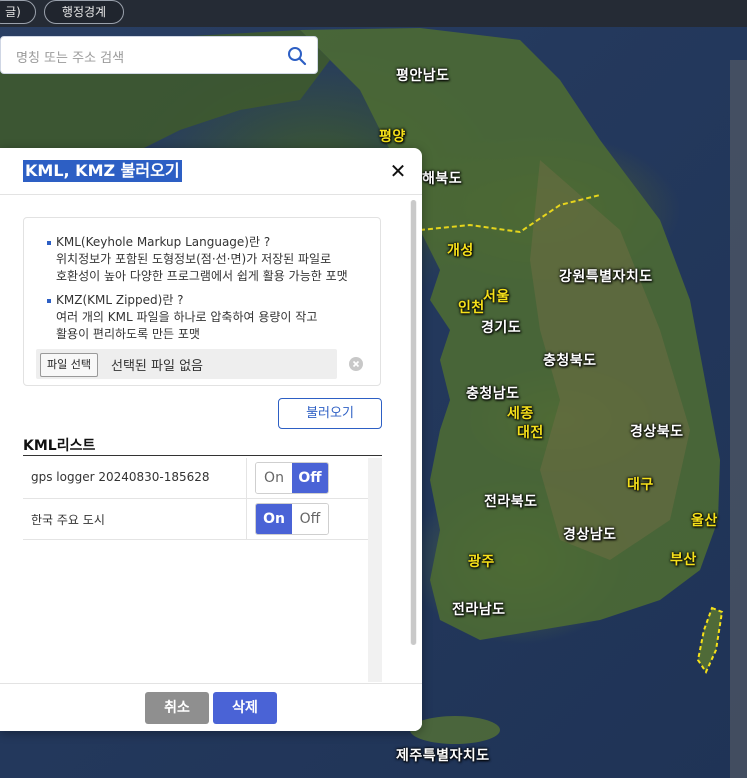  Describe the element at coordinates (496, 297) in the screenshot. I see `map-label: 서울` at that location.